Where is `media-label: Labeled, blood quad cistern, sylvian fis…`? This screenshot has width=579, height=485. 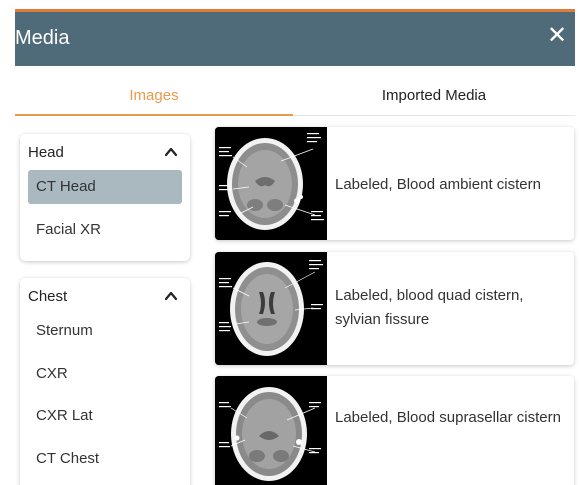
media-label: Labeled, blood quad cistern, sylvian fis… is located at coordinates (429, 307).